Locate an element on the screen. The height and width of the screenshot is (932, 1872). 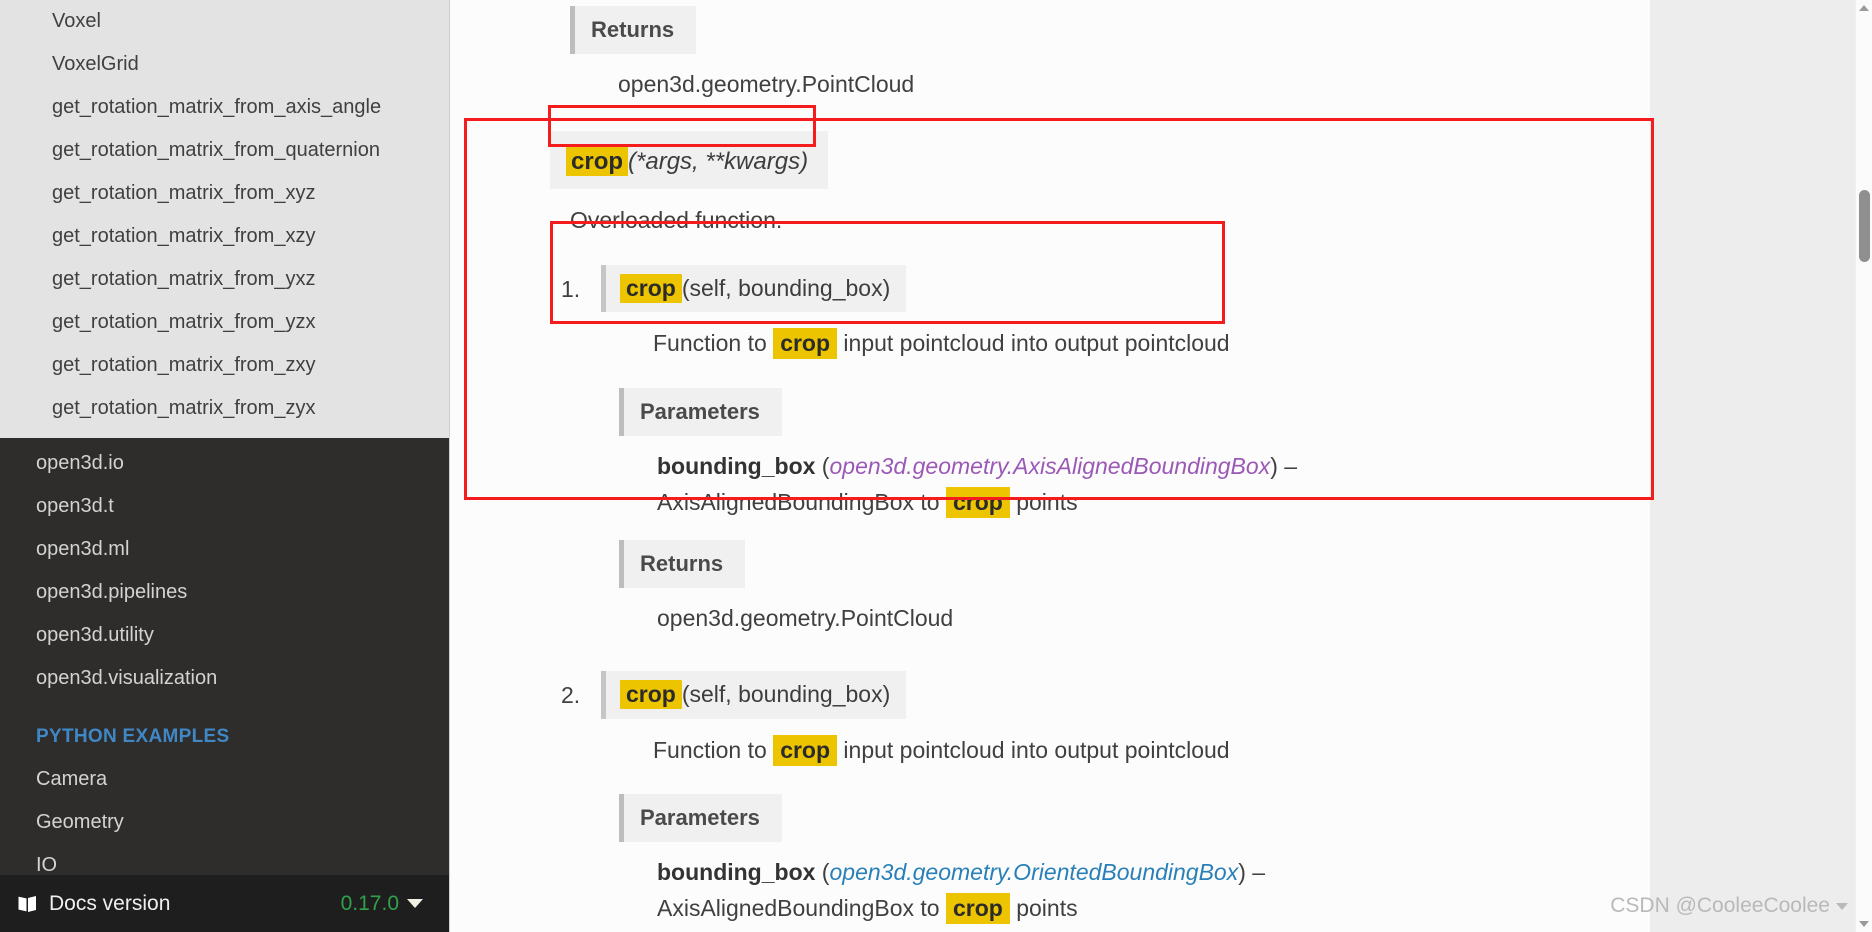
chevron-down-icon is located at coordinates (415, 903).